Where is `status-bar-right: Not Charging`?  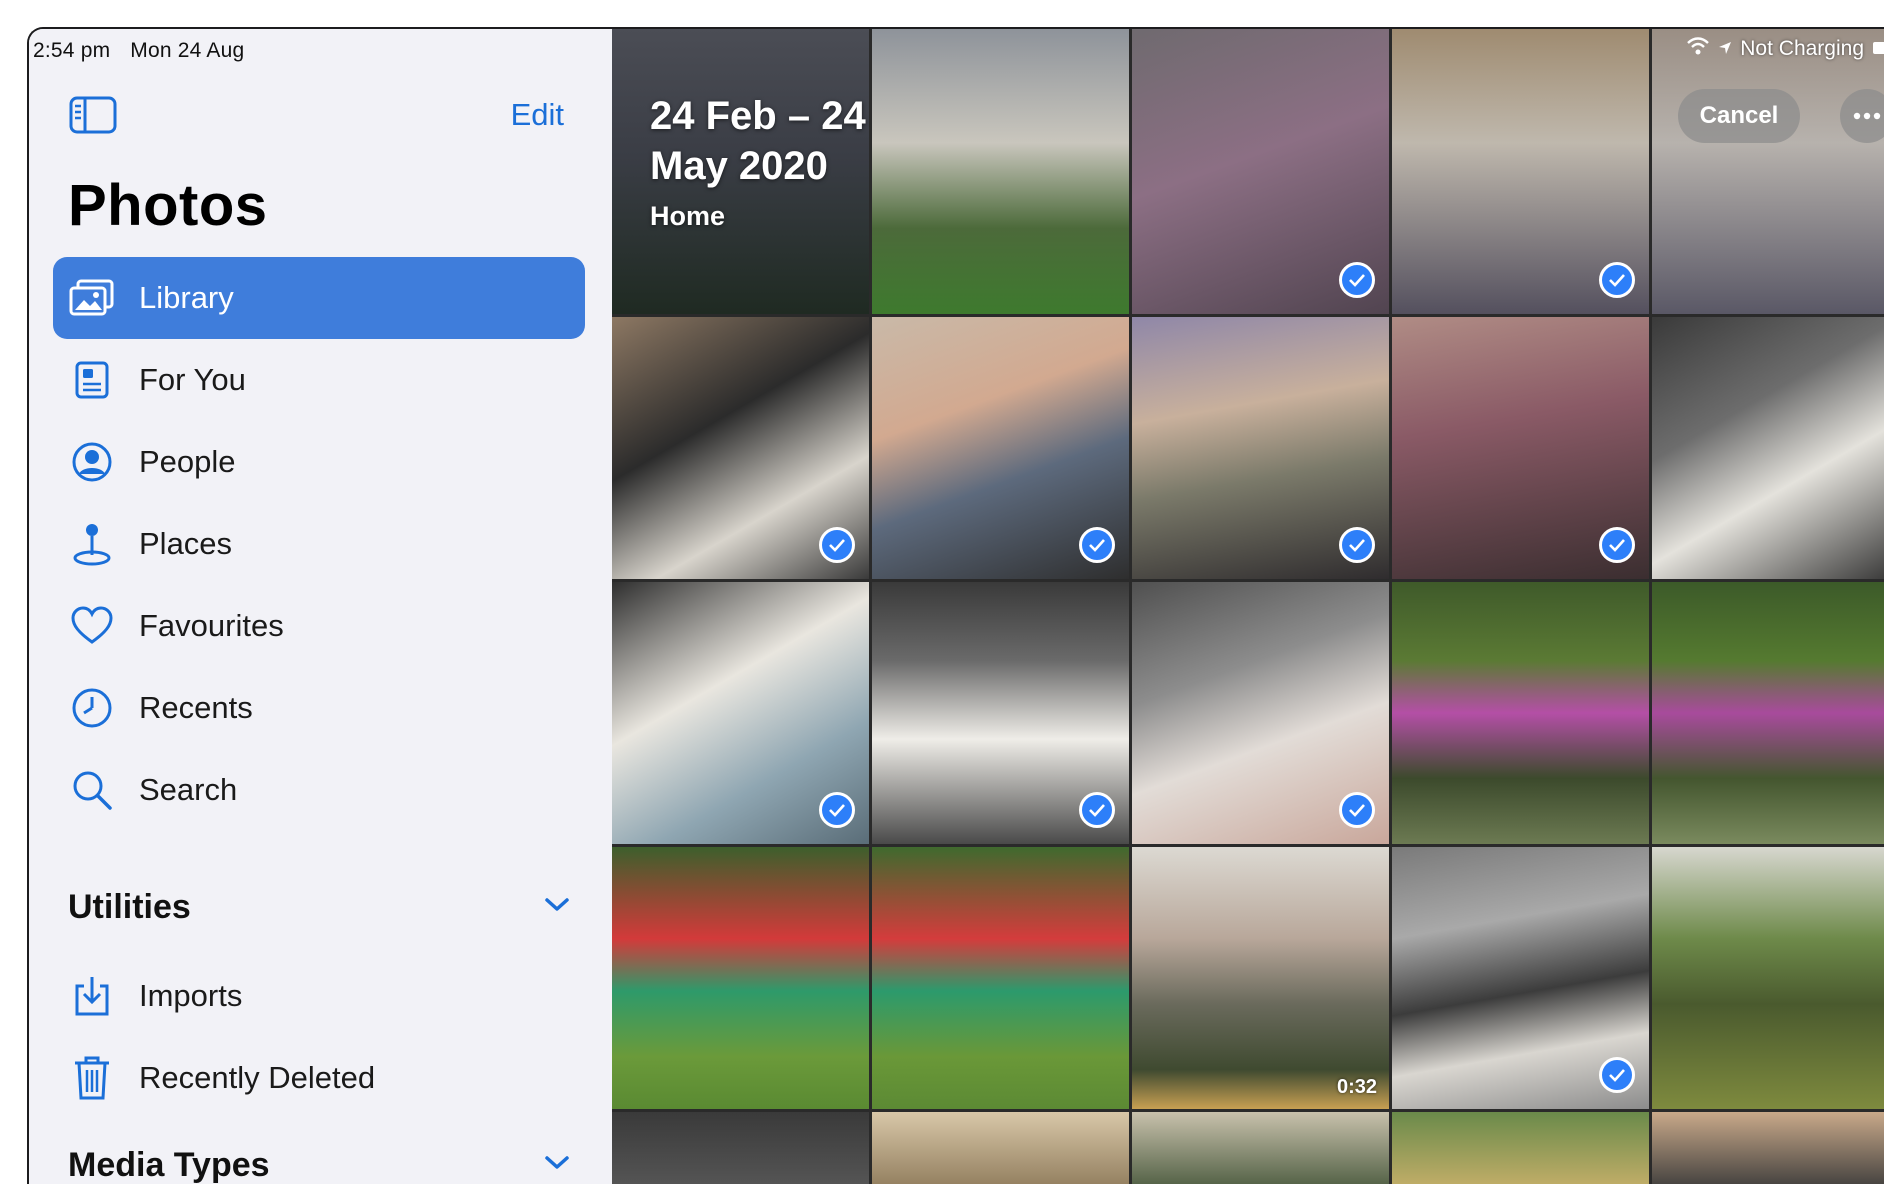 status-bar-right: Not Charging is located at coordinates (1785, 49).